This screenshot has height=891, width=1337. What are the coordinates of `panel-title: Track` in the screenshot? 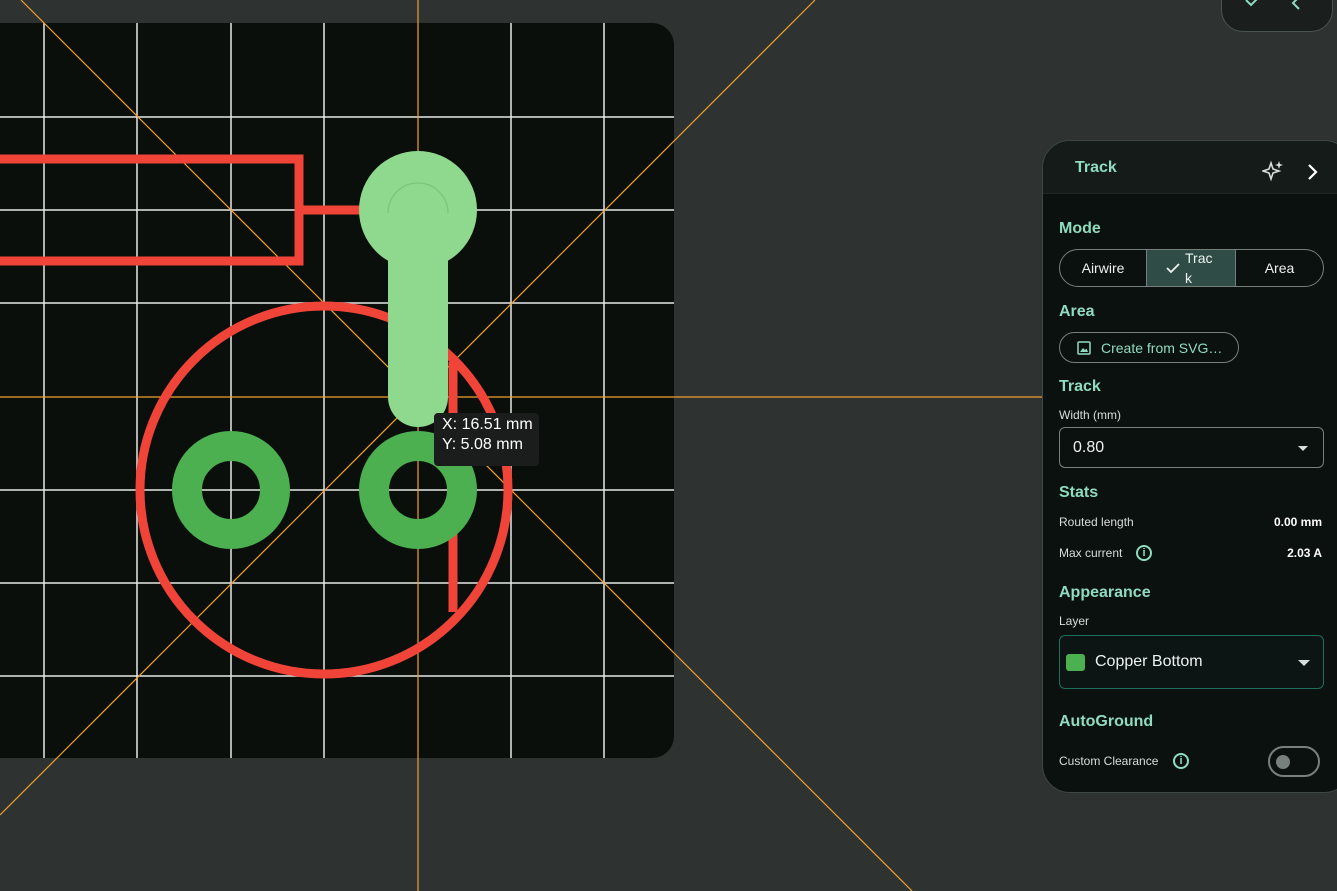 It's located at (1096, 167).